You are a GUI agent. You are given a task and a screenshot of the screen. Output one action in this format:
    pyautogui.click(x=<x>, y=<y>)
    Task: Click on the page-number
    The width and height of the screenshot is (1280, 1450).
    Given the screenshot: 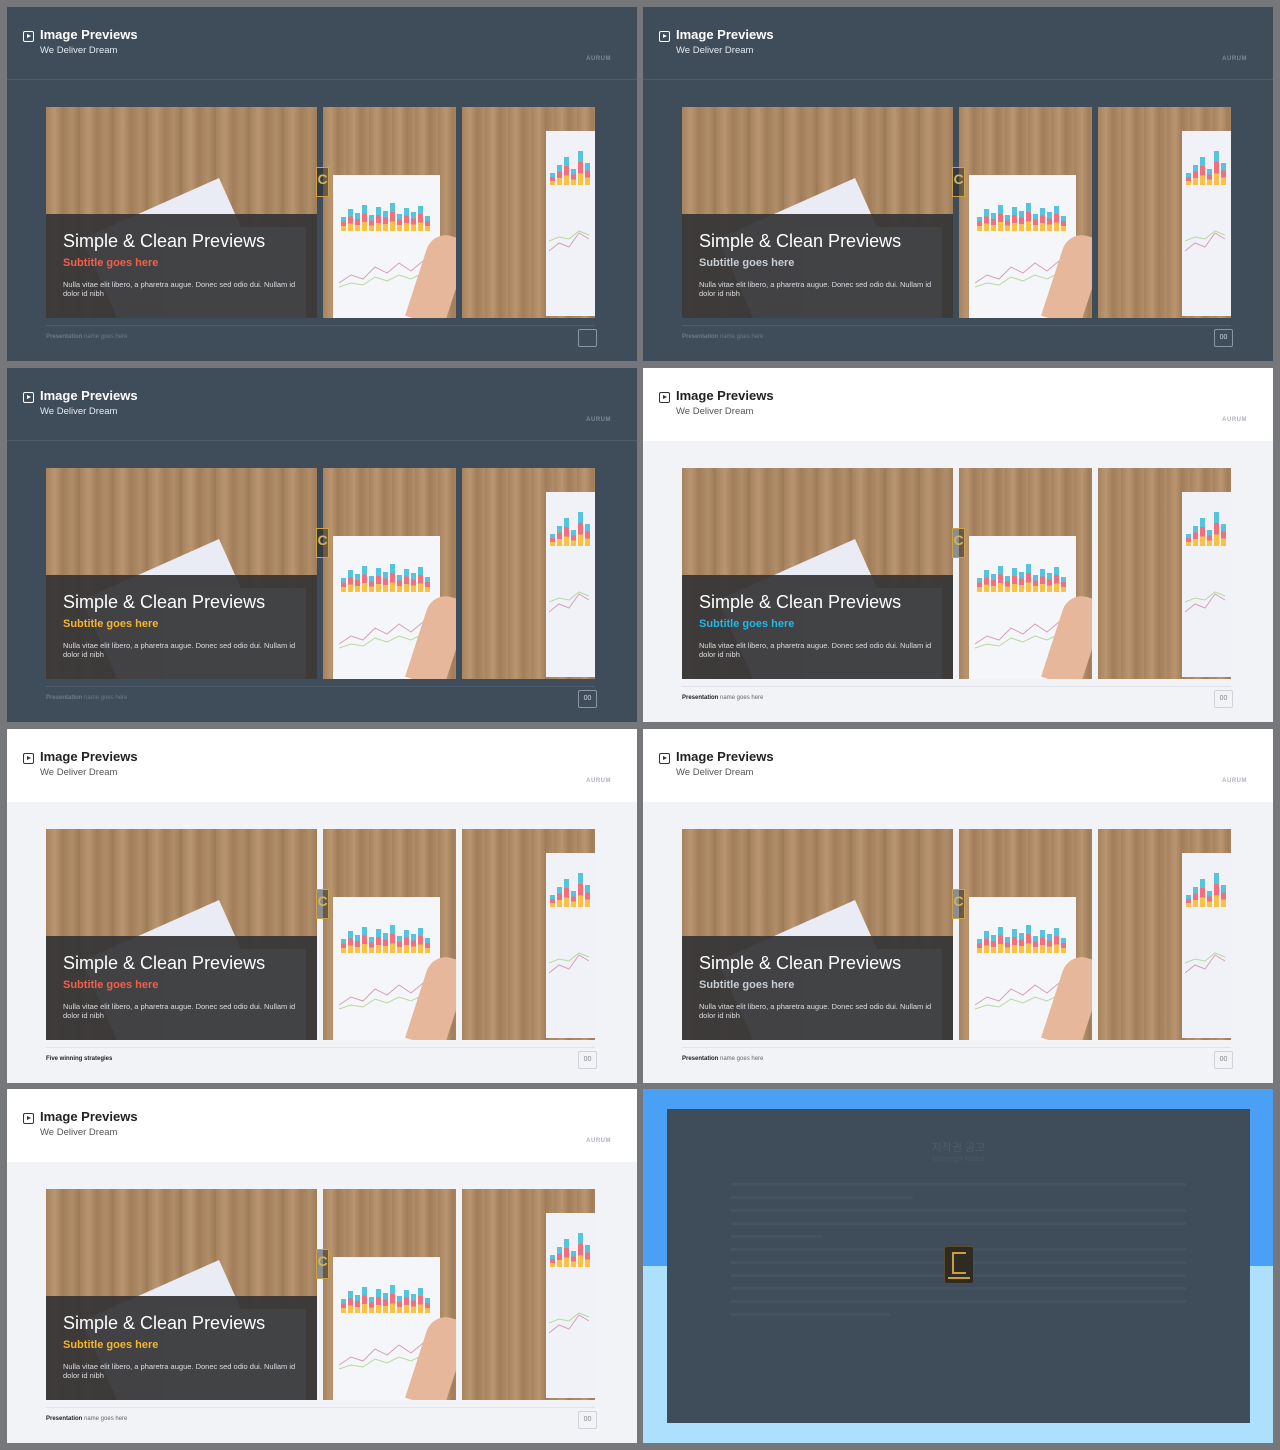 What is the action you would take?
    pyautogui.click(x=587, y=338)
    